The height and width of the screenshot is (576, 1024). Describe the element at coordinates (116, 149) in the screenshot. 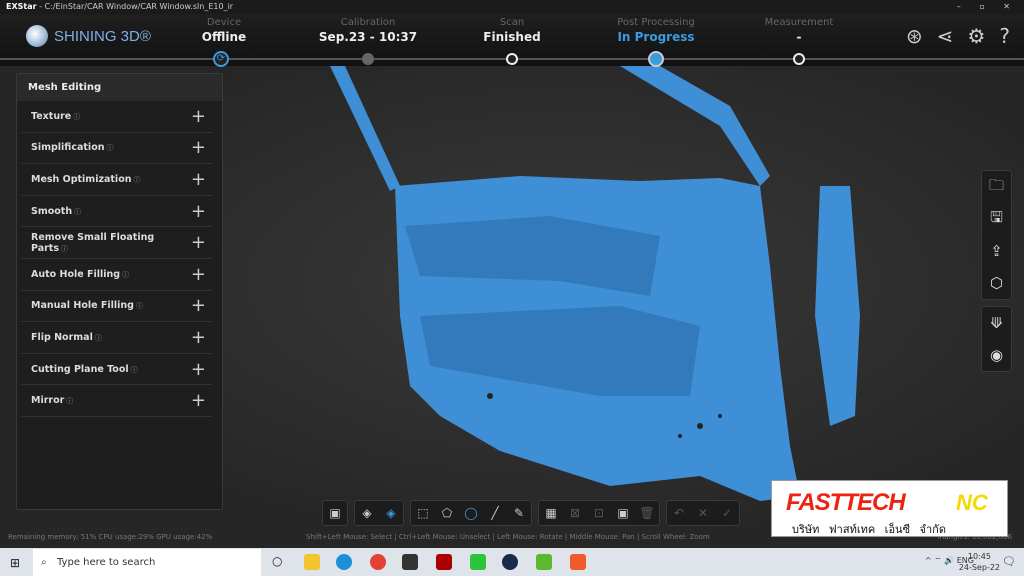

I see `panel-item-simplification: Simplification ⓘ +` at that location.